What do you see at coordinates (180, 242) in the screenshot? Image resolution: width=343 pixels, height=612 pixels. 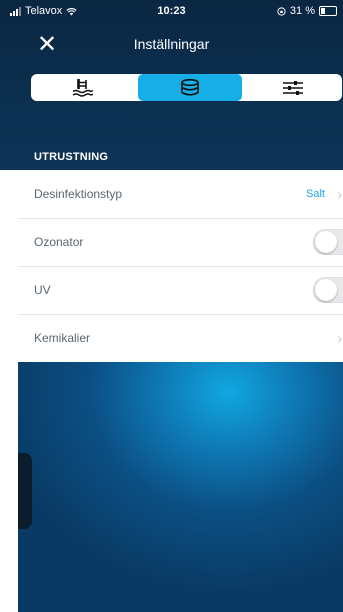 I see `row-ozonator: Ozonator` at bounding box center [180, 242].